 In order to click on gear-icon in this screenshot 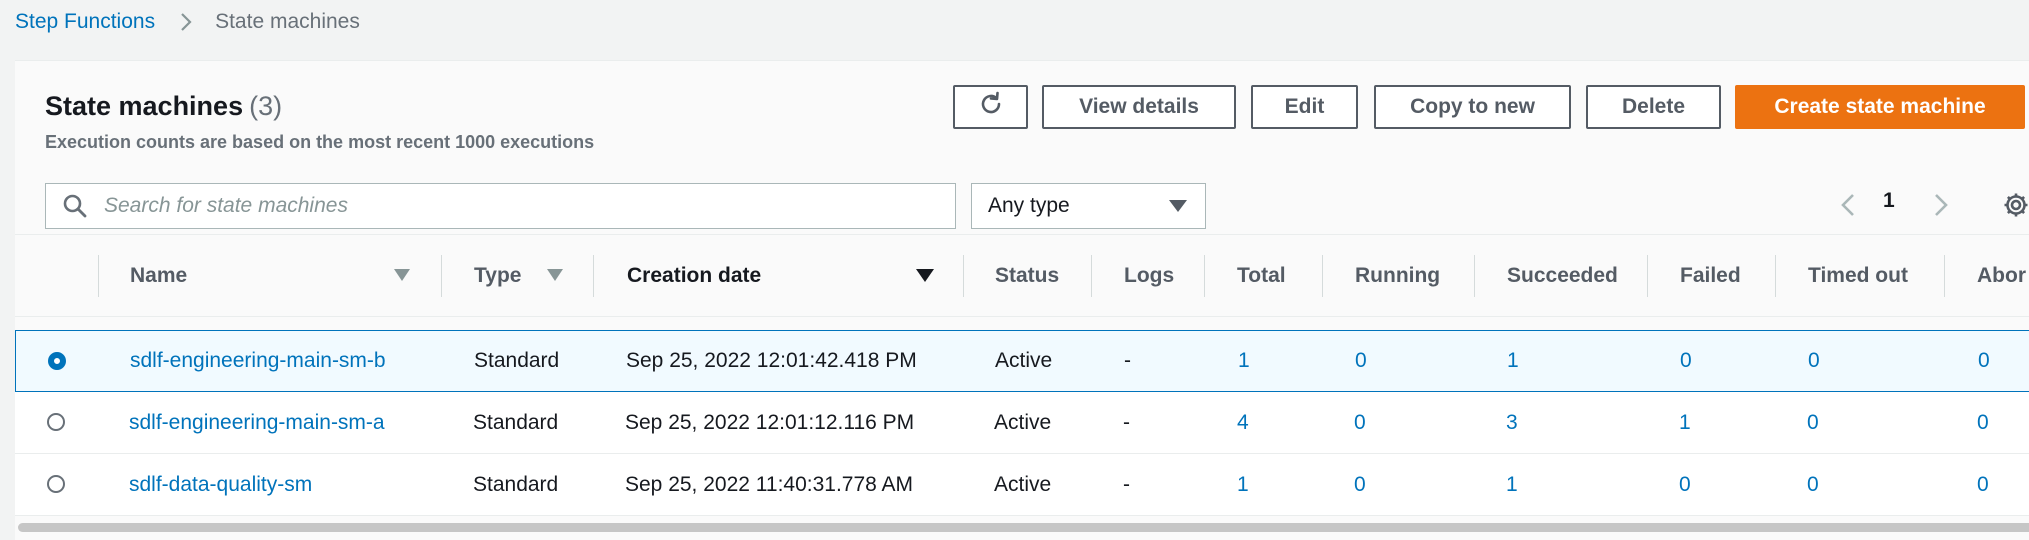, I will do `click(2015, 205)`.